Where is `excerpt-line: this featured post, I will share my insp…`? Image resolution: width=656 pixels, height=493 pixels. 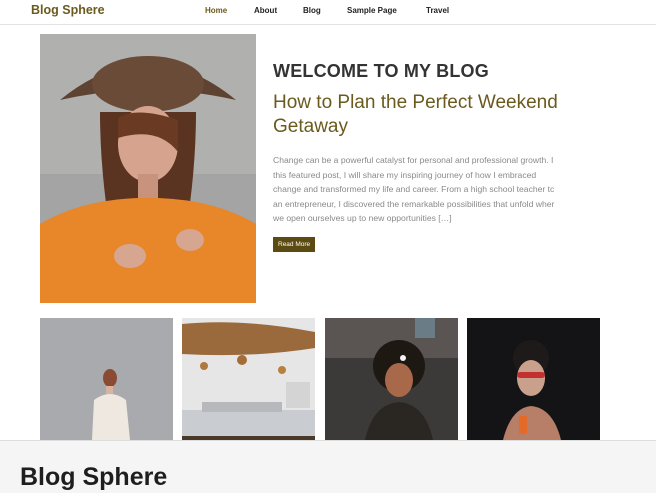
excerpt-line: this featured post, I will share my insp… is located at coordinates (405, 174).